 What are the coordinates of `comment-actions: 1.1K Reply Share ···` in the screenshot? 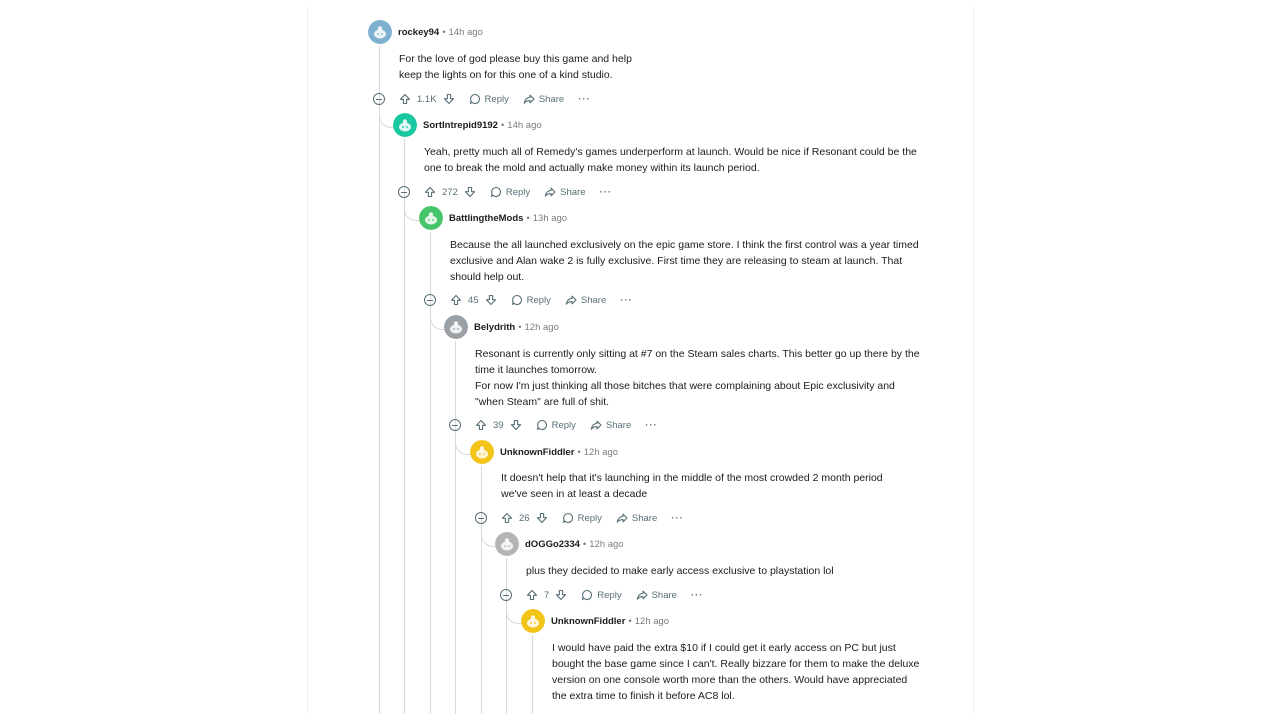 It's located at (482, 99).